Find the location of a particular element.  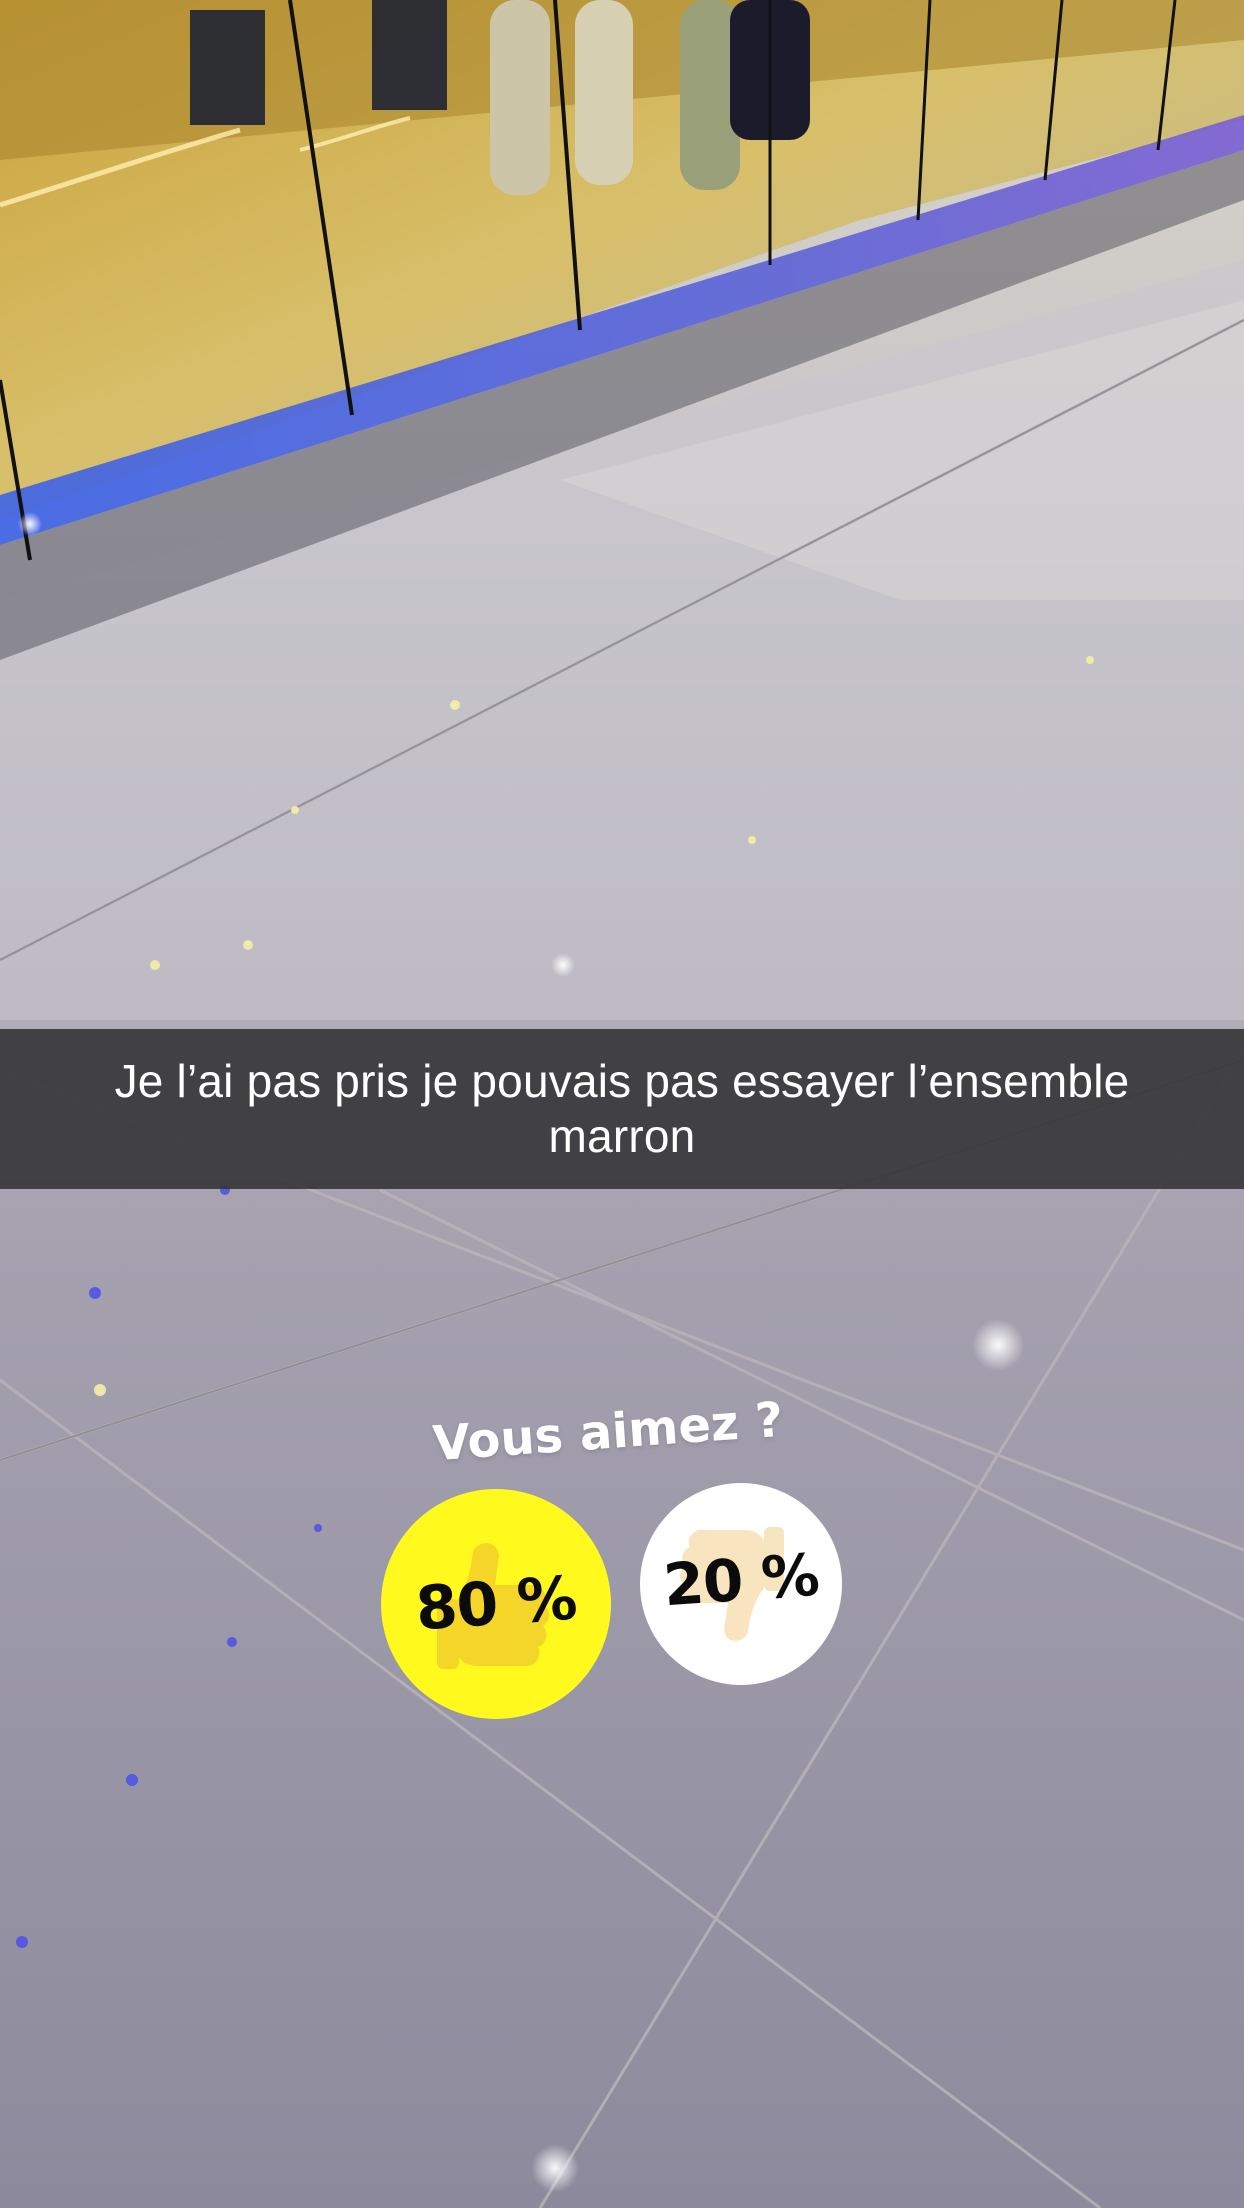

poll-no-percent: 20 % is located at coordinates (741, 1580).